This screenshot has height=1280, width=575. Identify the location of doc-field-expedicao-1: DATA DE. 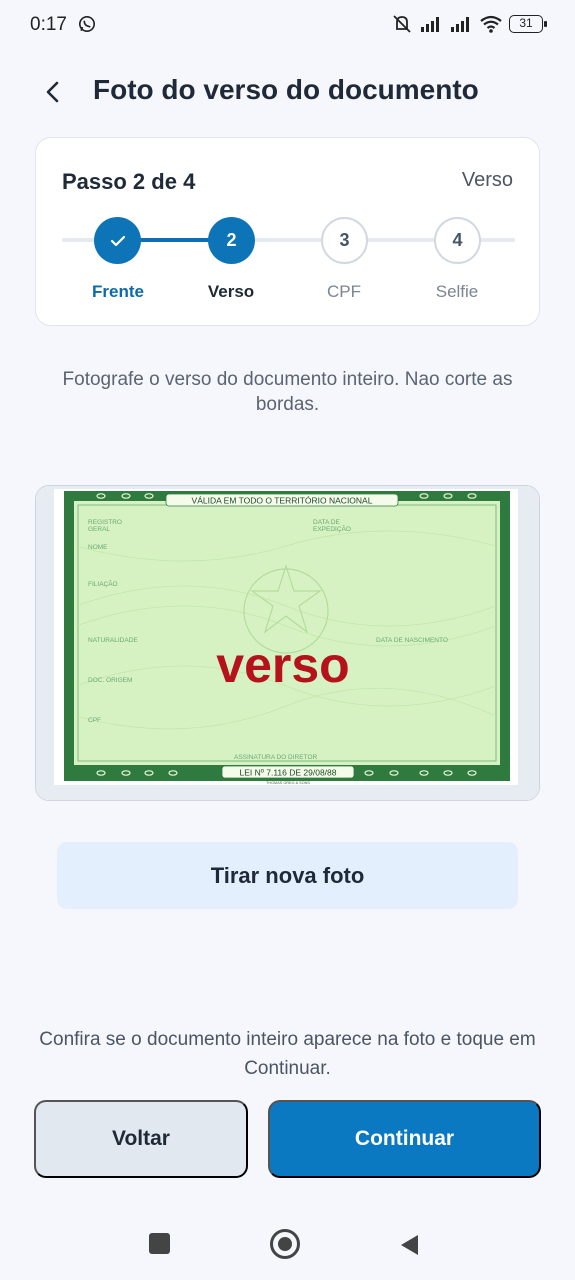
(327, 522).